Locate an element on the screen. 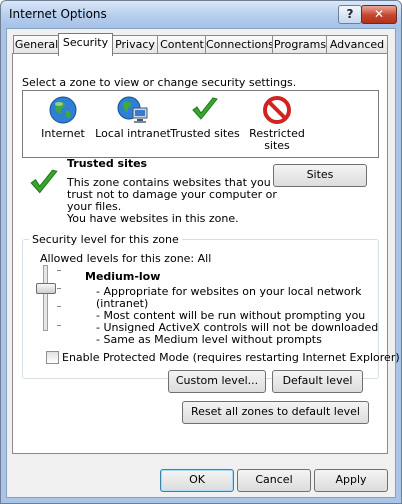 The image size is (402, 504). default-level-button: Default level is located at coordinates (317, 381).